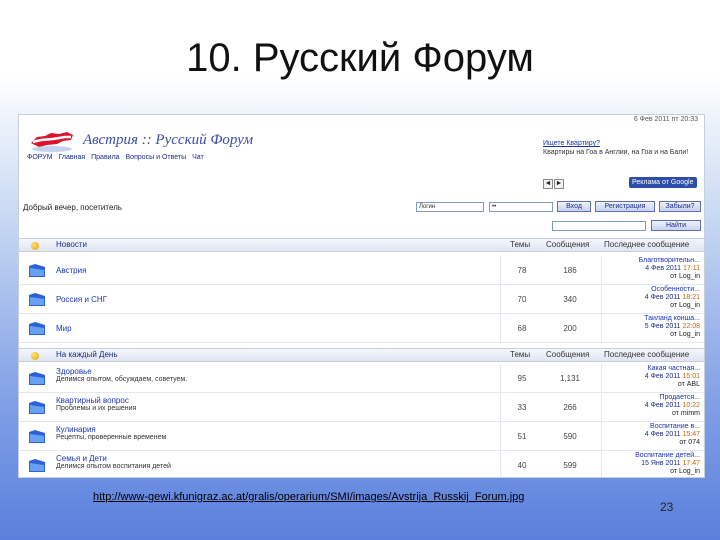 The width and height of the screenshot is (720, 540). Describe the element at coordinates (522, 270) in the screenshot. I see `topic-count: 78` at that location.